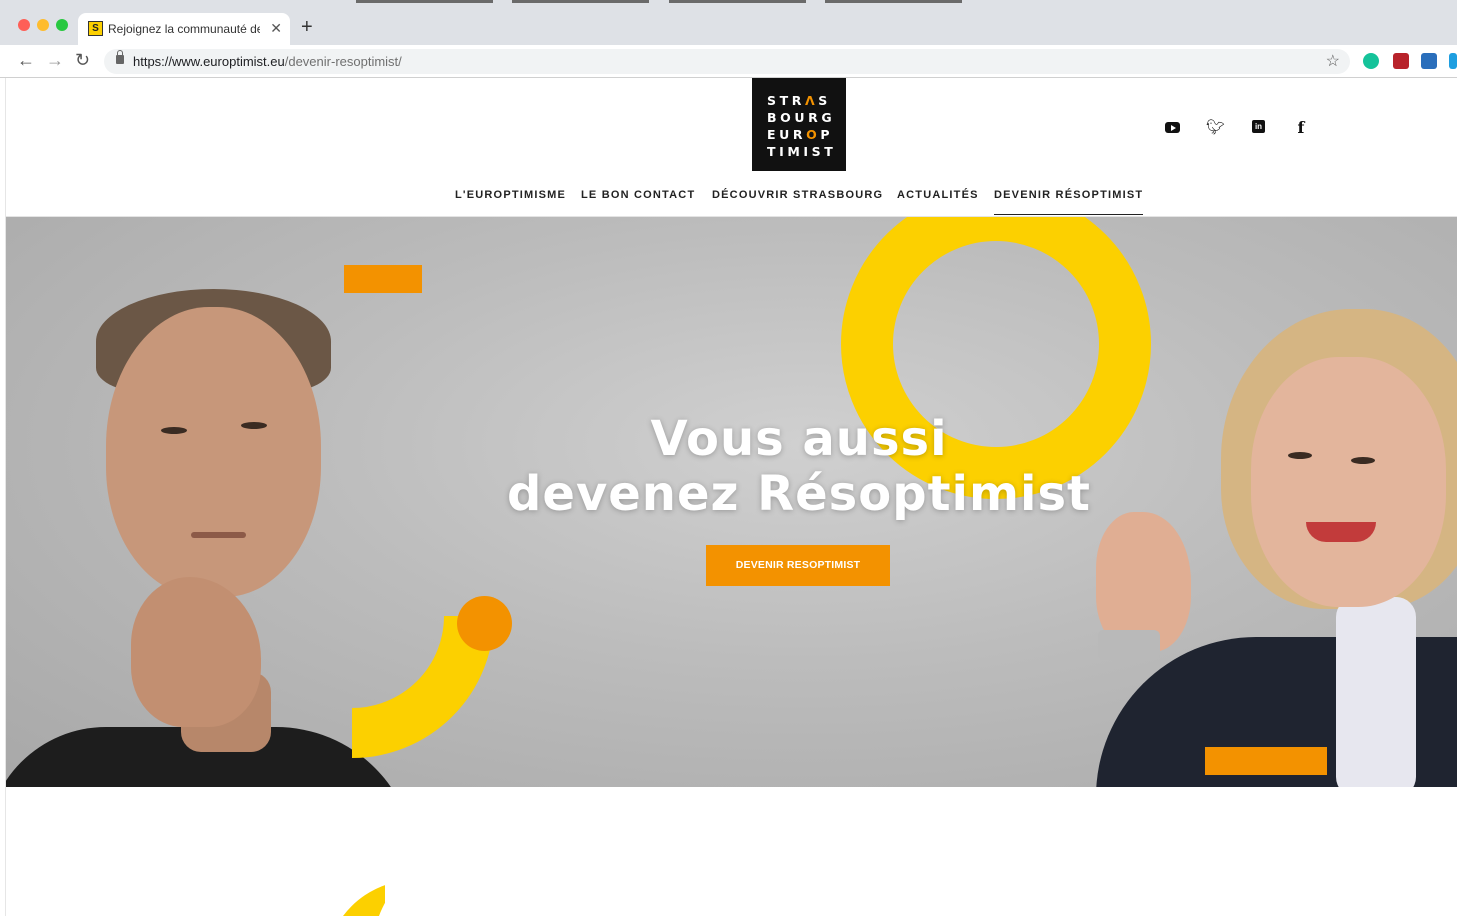  I want to click on forward-arrow-icon: →, so click(55, 60).